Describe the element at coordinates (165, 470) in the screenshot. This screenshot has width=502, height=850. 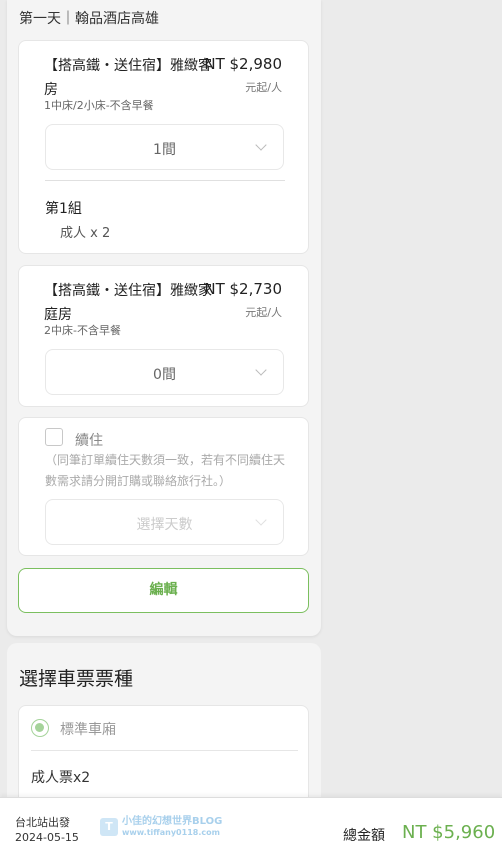
I see `continue-stay-note: （同筆訂單續住天數須一致，若有不同續住天數需求請分開訂購或聯絡旅行社。）` at that location.